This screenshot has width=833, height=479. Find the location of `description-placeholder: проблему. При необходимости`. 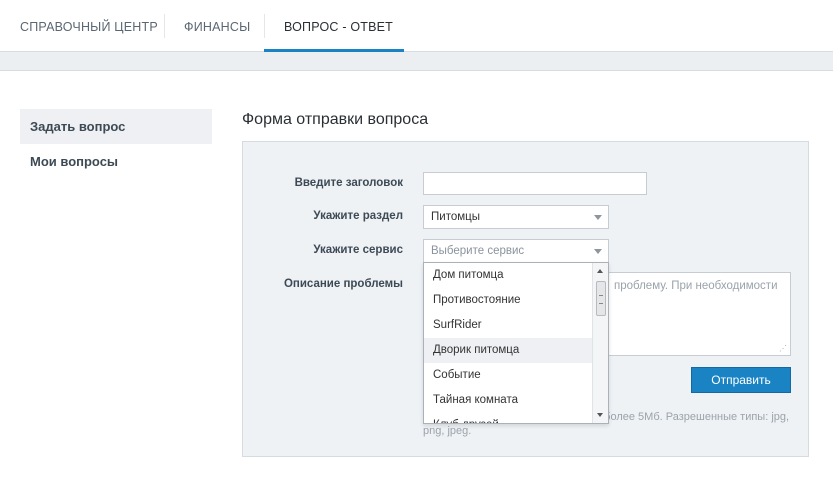

description-placeholder: проблему. При необходимости is located at coordinates (696, 286).